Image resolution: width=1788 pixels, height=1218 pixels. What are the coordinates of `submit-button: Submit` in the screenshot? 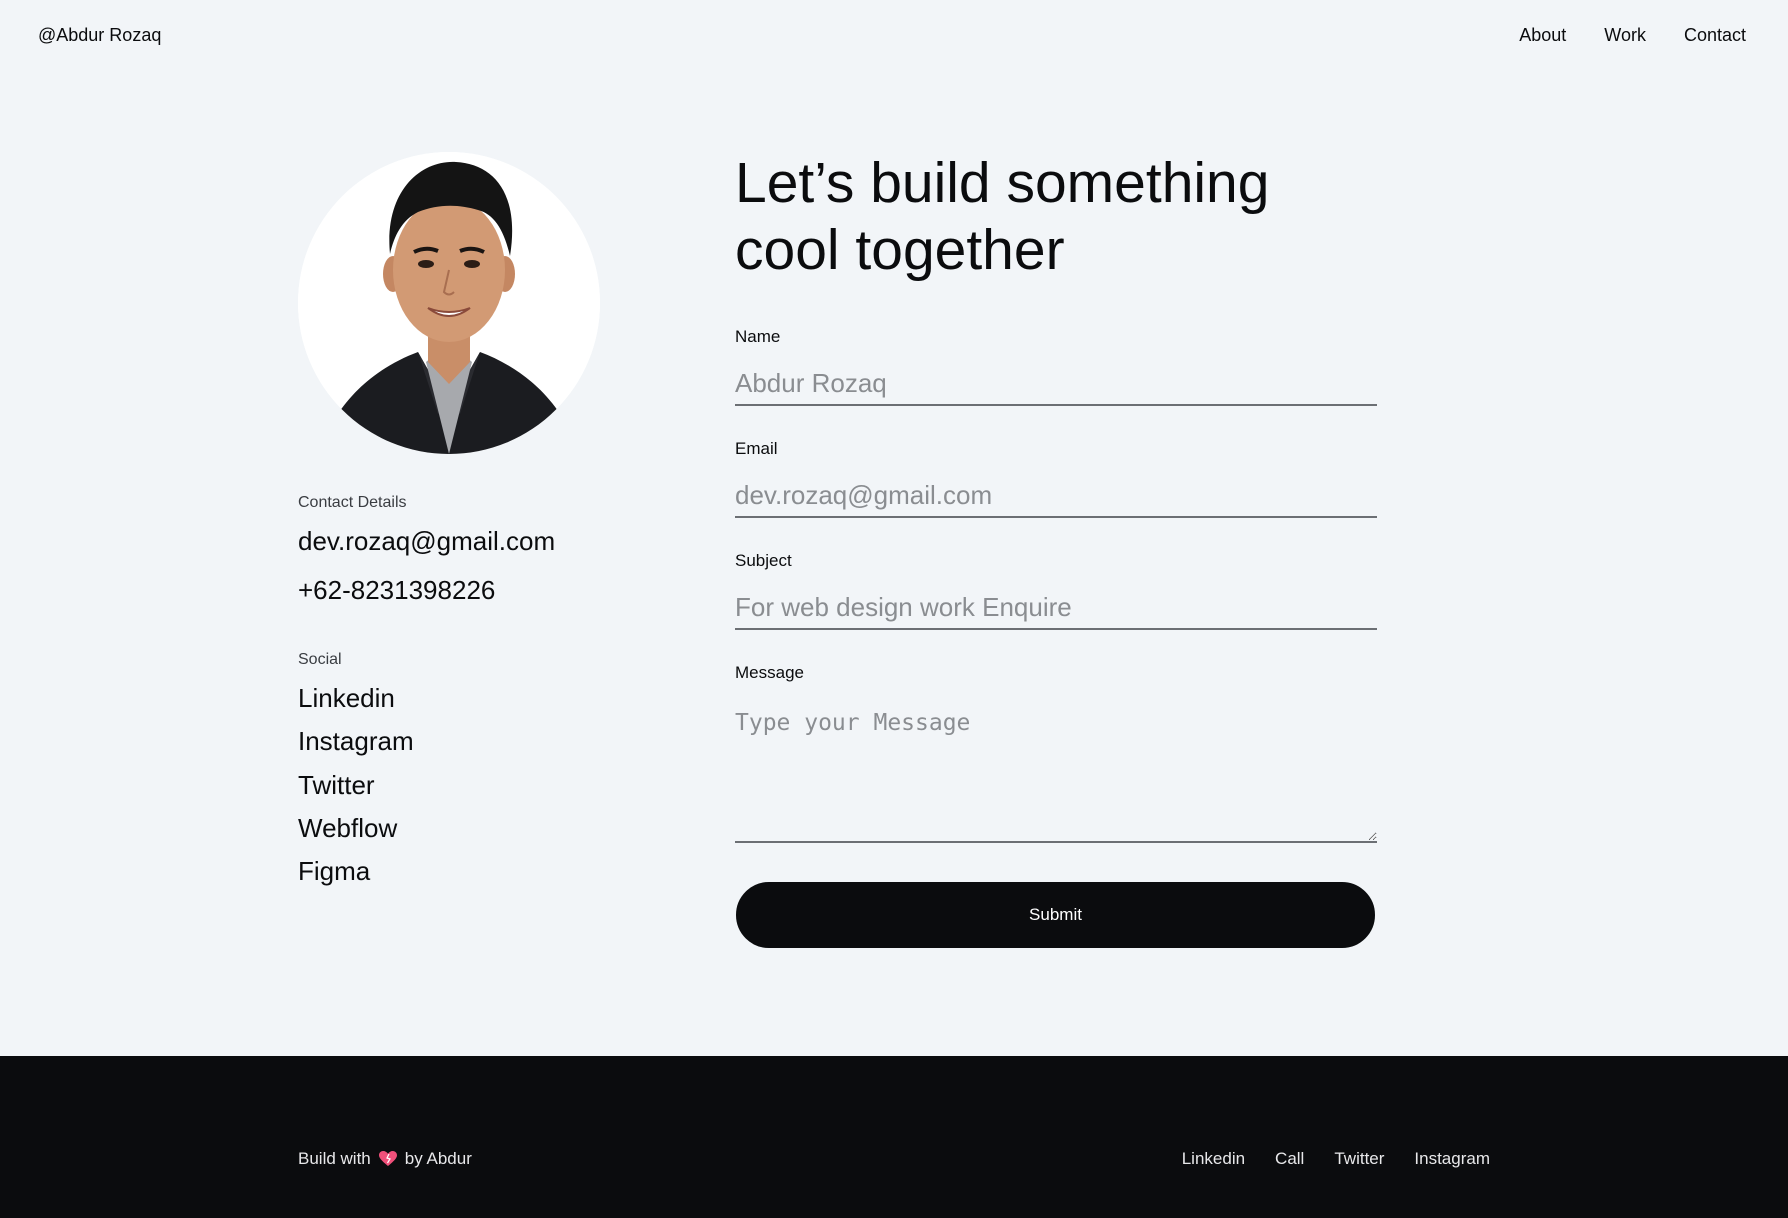 It's located at (1055, 915).